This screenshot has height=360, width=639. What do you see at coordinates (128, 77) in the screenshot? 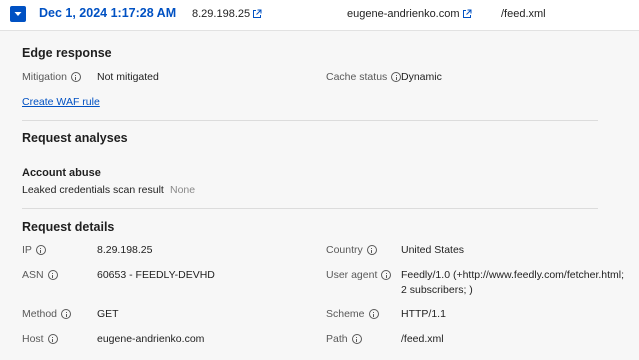
I see `mitigation-value: Not mitigated` at bounding box center [128, 77].